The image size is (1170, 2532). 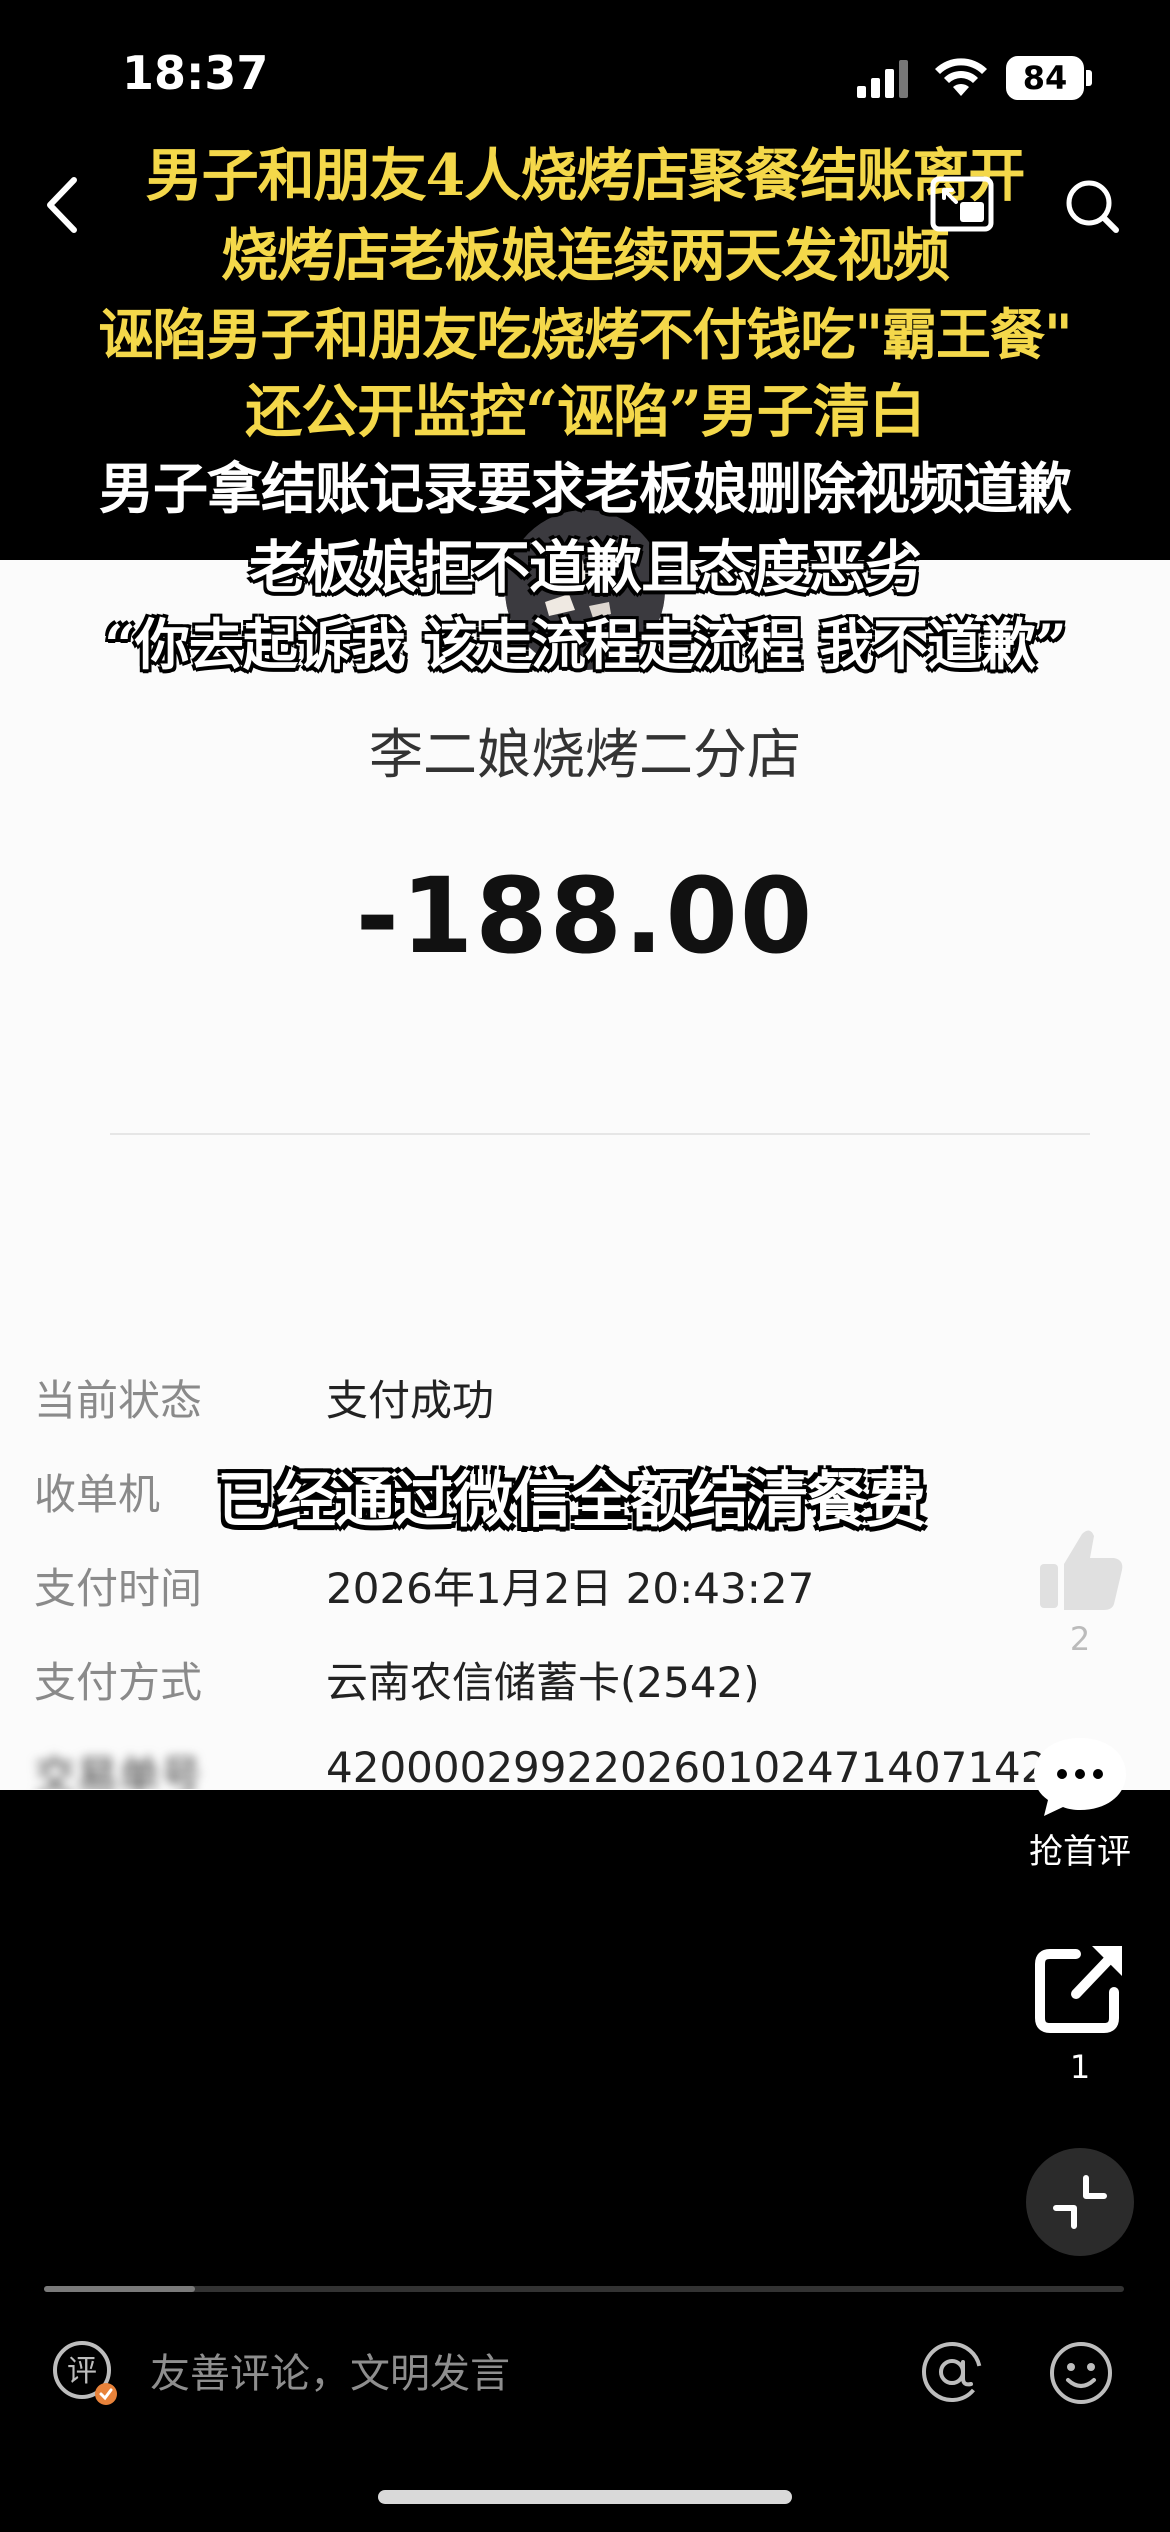 I want to click on comment-bubble-icon, so click(x=1080, y=1777).